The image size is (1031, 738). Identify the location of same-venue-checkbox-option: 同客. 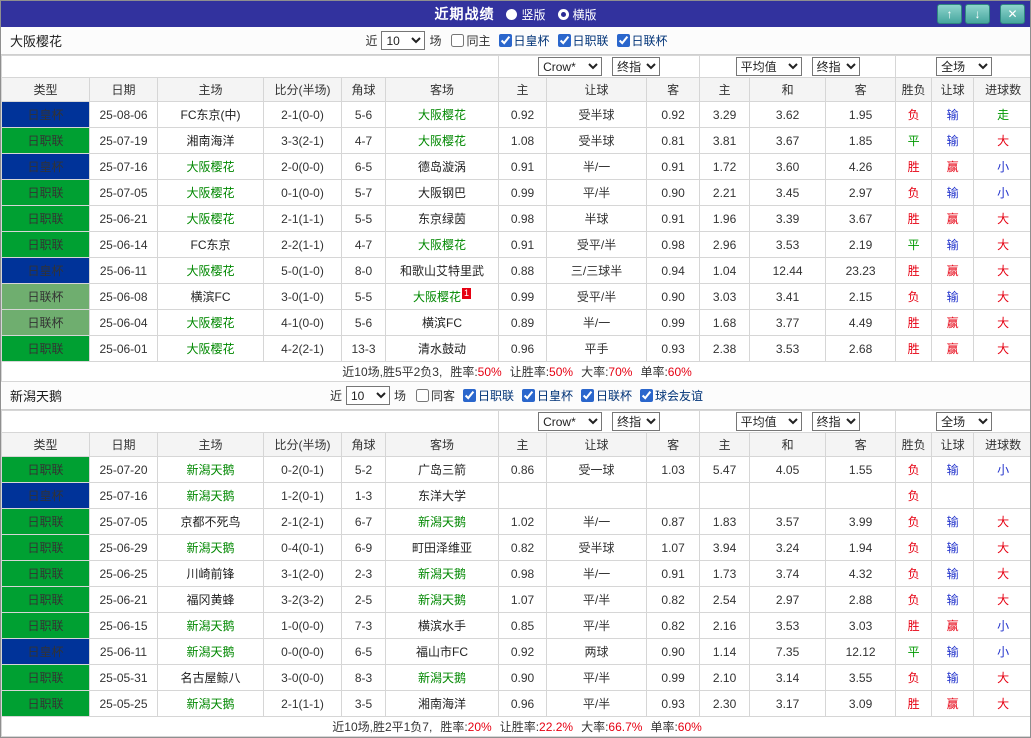
(435, 395).